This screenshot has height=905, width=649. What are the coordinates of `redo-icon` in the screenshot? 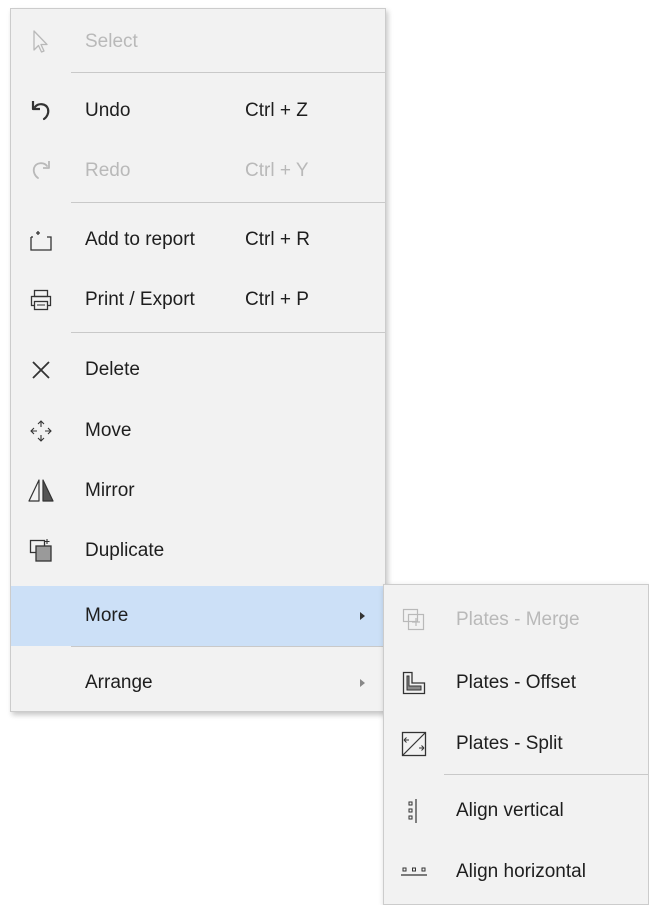 It's located at (41, 171).